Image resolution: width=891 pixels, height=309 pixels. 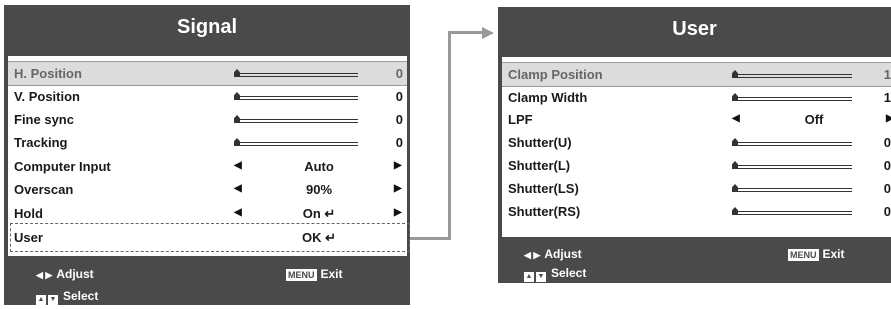 I want to click on menu-row-label: Shutter(RS), so click(x=544, y=211).